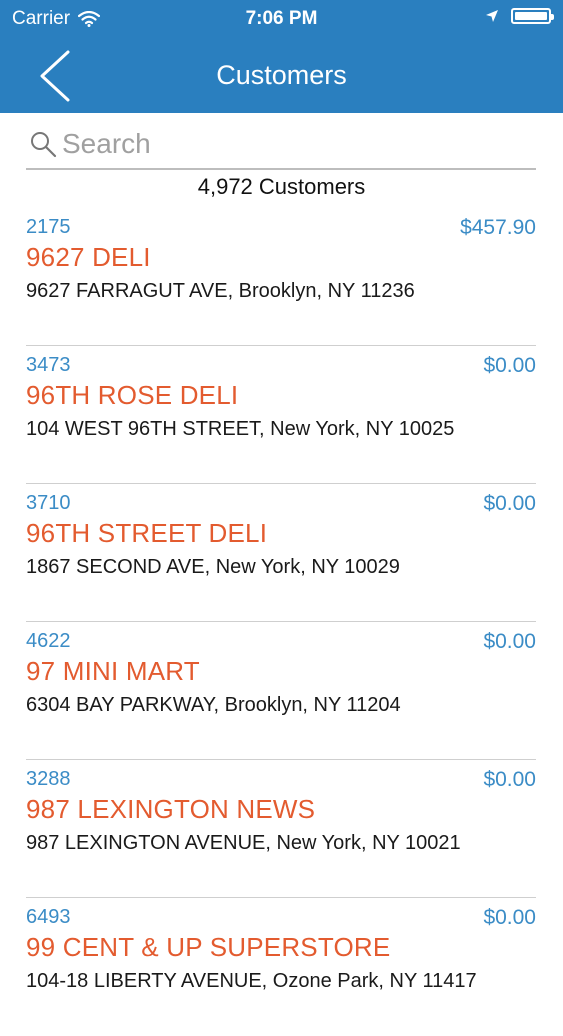  I want to click on customer-id: 3710, so click(48, 503).